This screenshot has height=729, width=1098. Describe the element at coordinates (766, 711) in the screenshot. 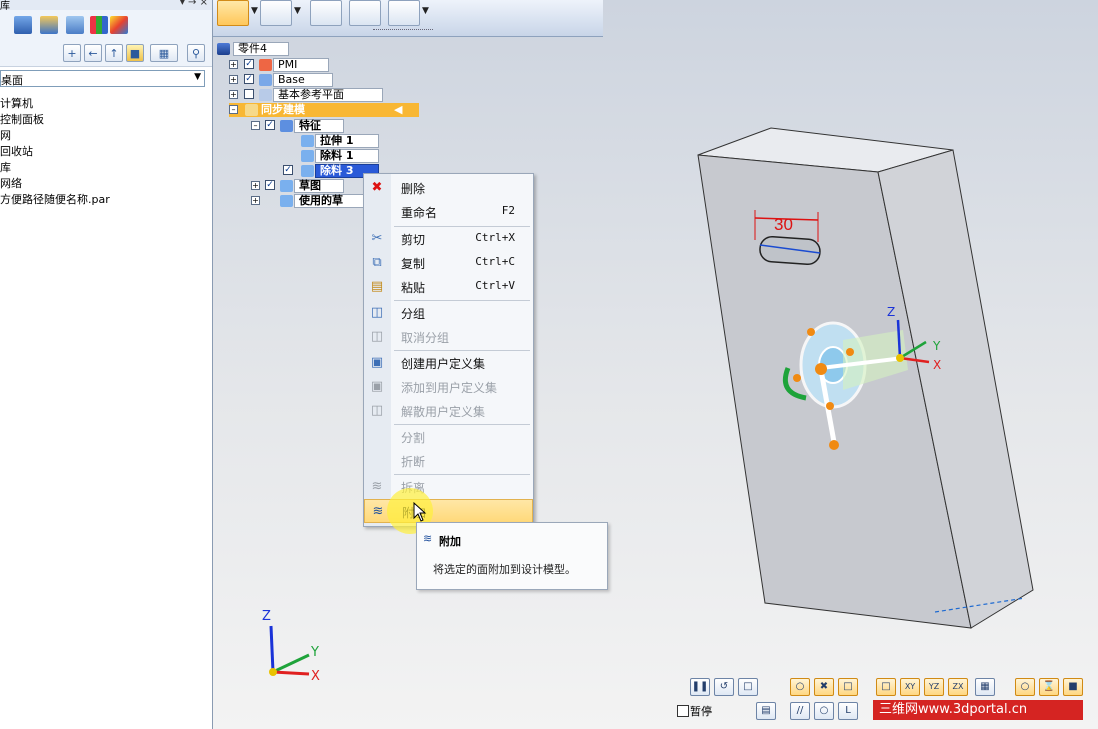

I see `save-view-button: ▤` at that location.